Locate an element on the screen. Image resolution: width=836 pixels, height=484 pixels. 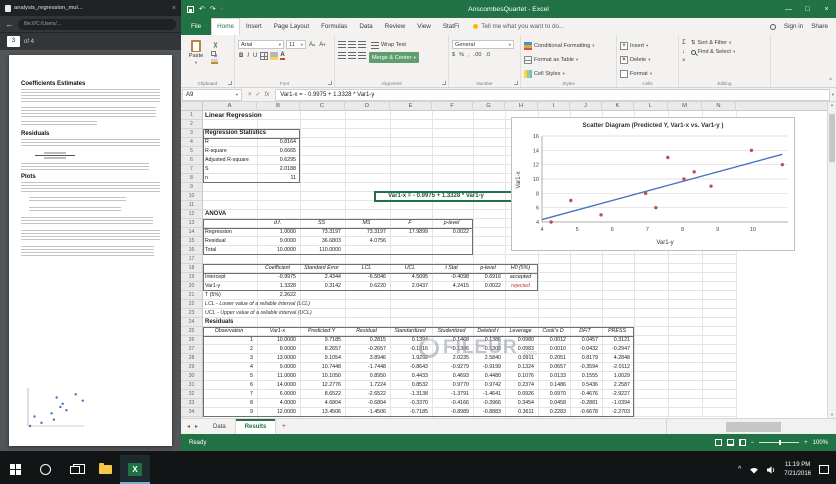
column-header-f: F is located at coordinates (452, 106).